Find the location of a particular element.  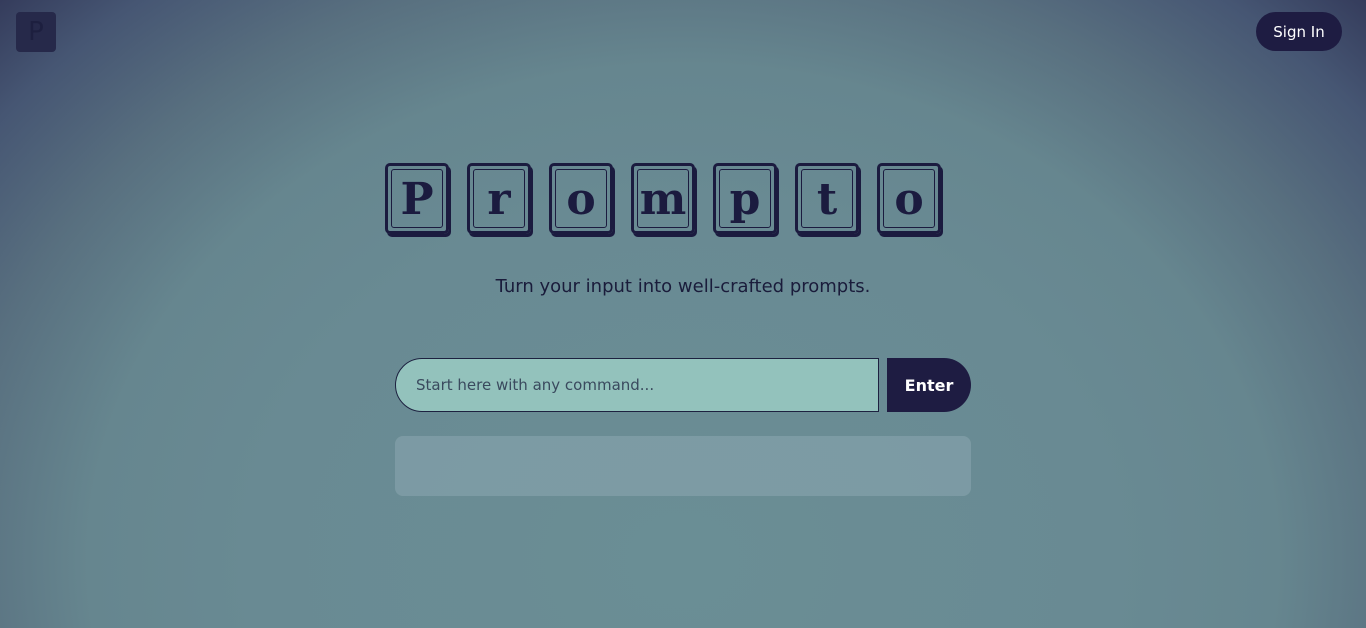

output-panel is located at coordinates (683, 466).